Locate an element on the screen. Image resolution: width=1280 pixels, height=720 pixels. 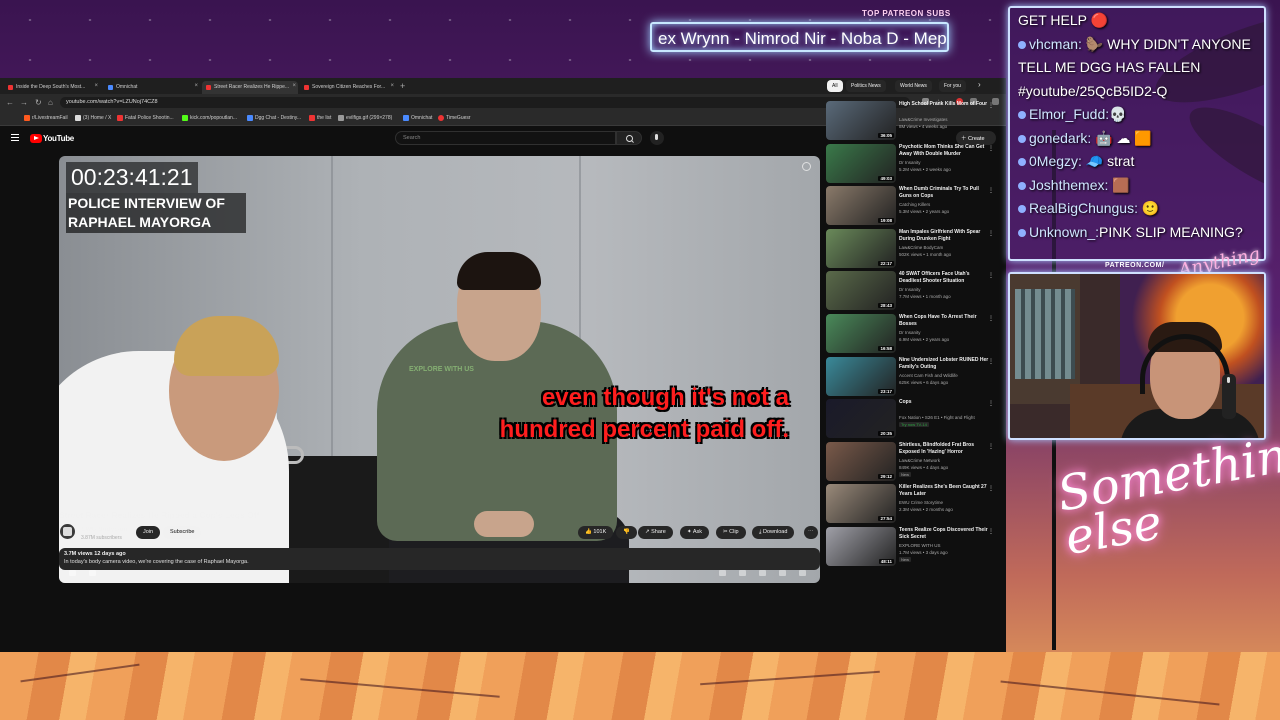
fullscreen-icon is located at coordinates (802, 573).